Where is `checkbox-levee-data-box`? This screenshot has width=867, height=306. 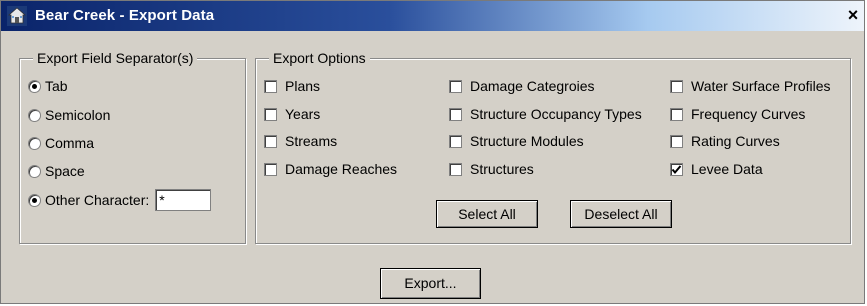
checkbox-levee-data-box is located at coordinates (676, 169).